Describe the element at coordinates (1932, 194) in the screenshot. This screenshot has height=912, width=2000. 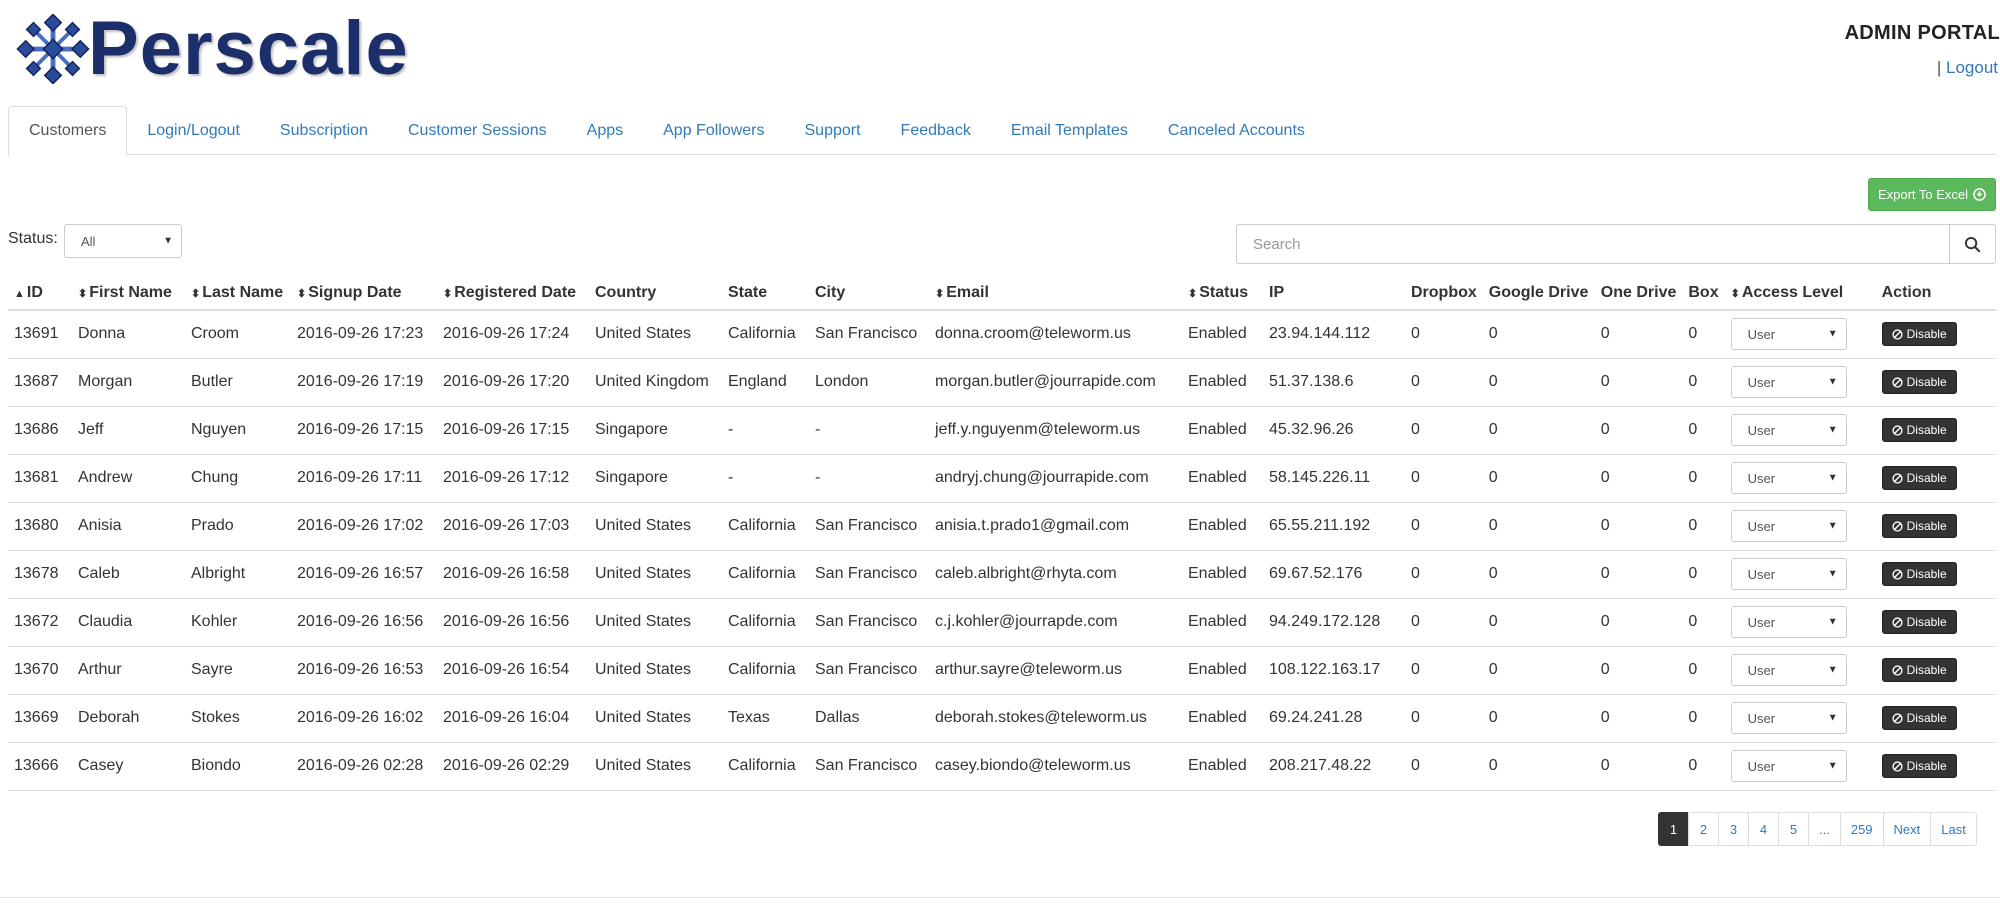
I see `export-to-excel-button: Export To Excel` at that location.